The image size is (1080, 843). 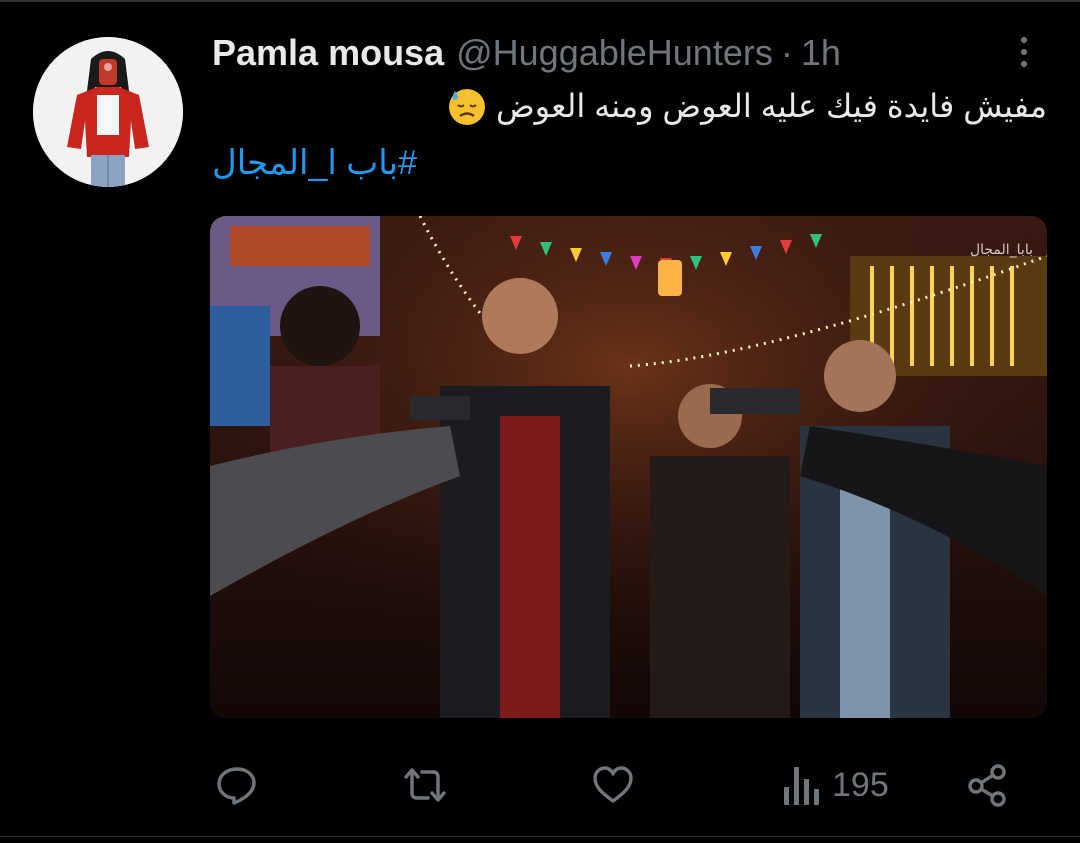 I want to click on top-divider, so click(x=540, y=1).